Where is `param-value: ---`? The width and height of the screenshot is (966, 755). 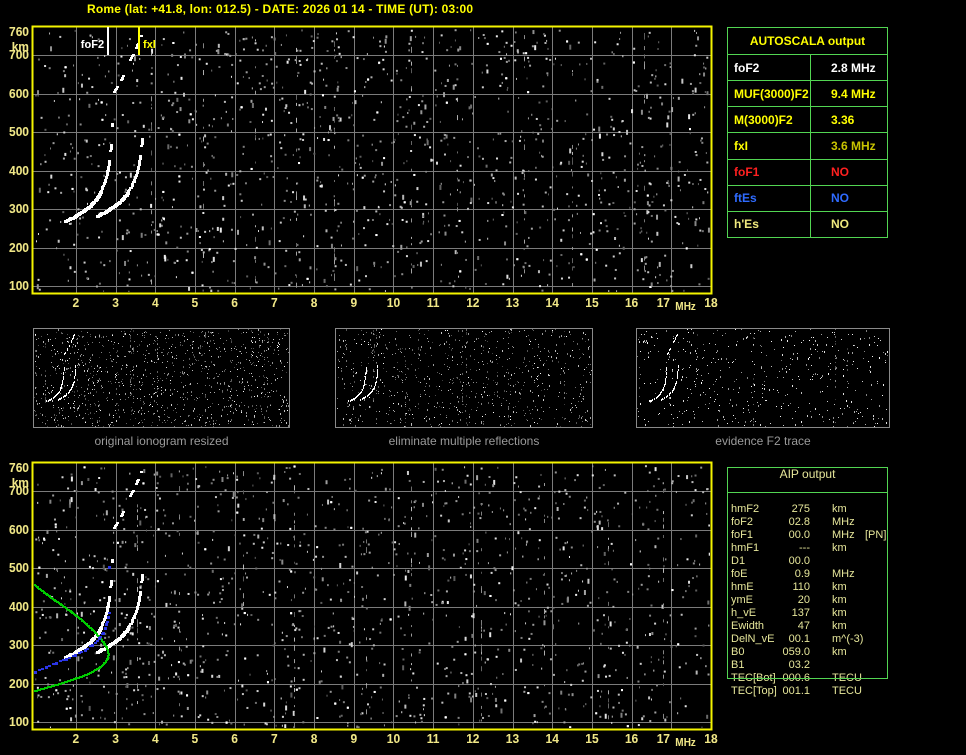
param-value: --- is located at coordinates (804, 548).